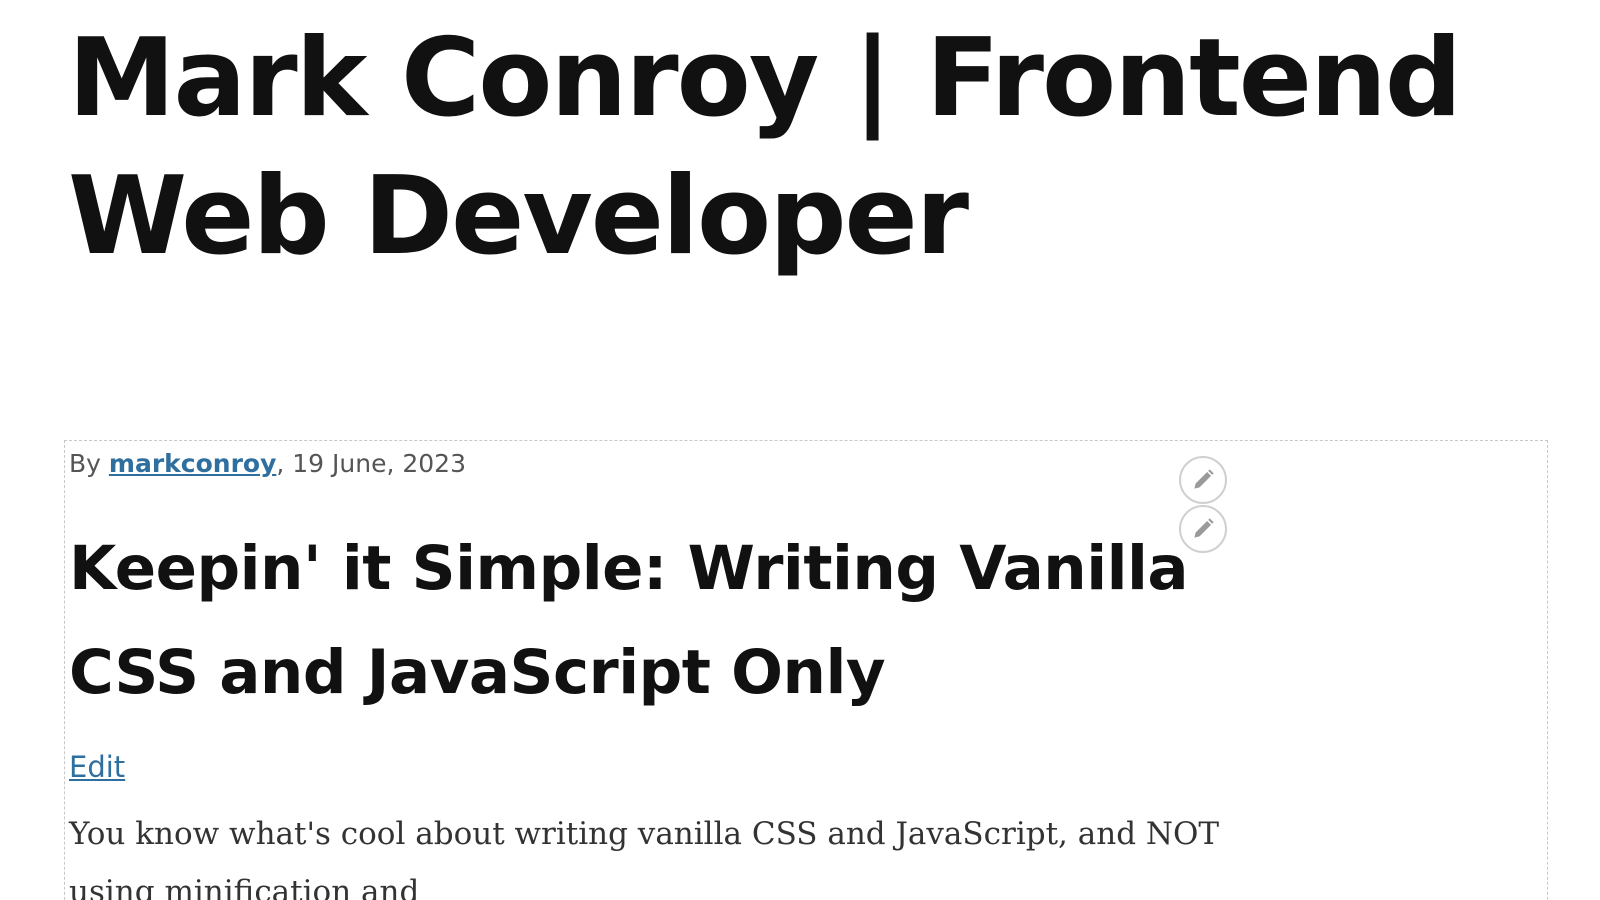 The height and width of the screenshot is (900, 1600). I want to click on byline: By markconroy, 19 June, 2023, so click(267, 464).